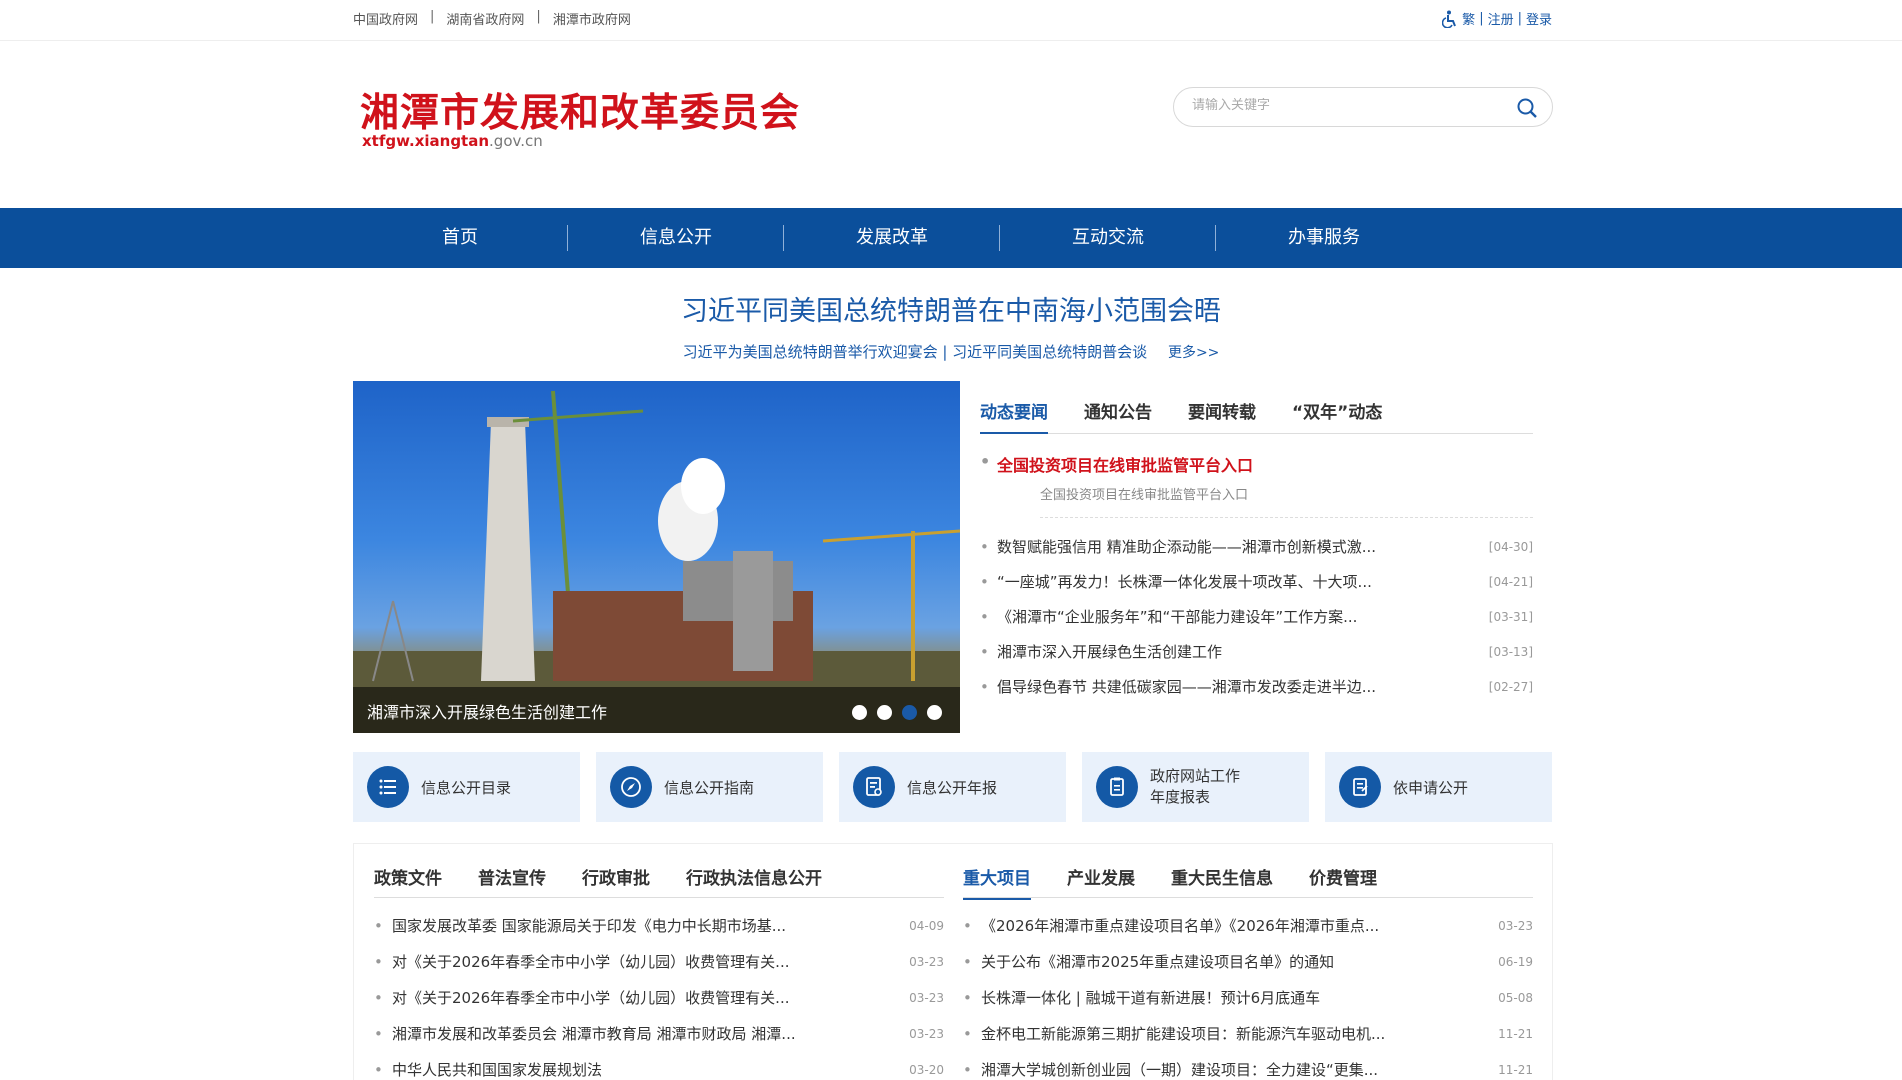 This screenshot has width=1902, height=1080. What do you see at coordinates (1468, 18) in the screenshot?
I see `traditional-chinese-link: 繁` at bounding box center [1468, 18].